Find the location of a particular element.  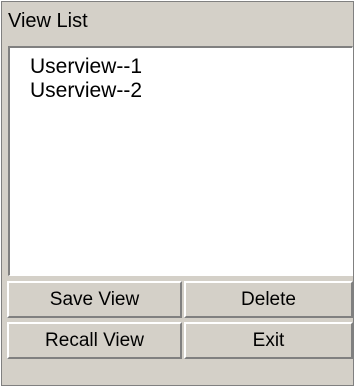

delete-button: Delete is located at coordinates (268, 299).